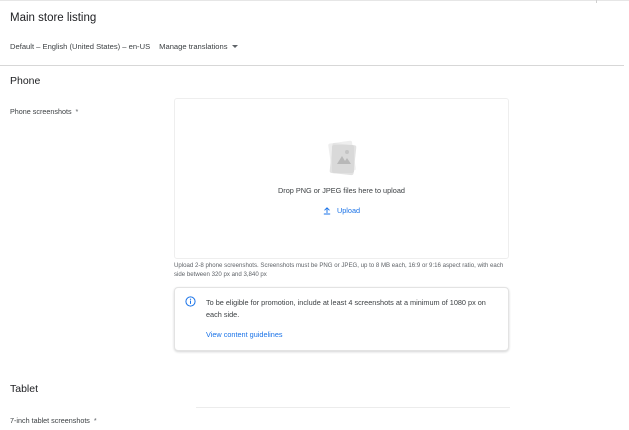 The height and width of the screenshot is (430, 629). What do you see at coordinates (190, 301) in the screenshot?
I see `info-icon` at bounding box center [190, 301].